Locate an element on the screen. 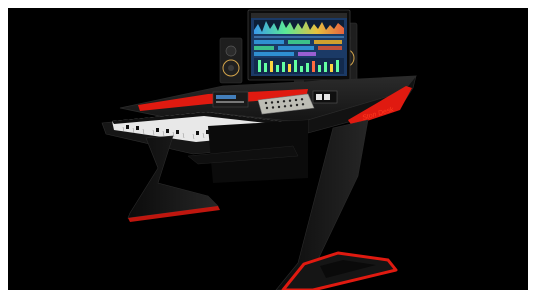 The width and height of the screenshot is (536, 298). left-speaker is located at coordinates (231, 60).